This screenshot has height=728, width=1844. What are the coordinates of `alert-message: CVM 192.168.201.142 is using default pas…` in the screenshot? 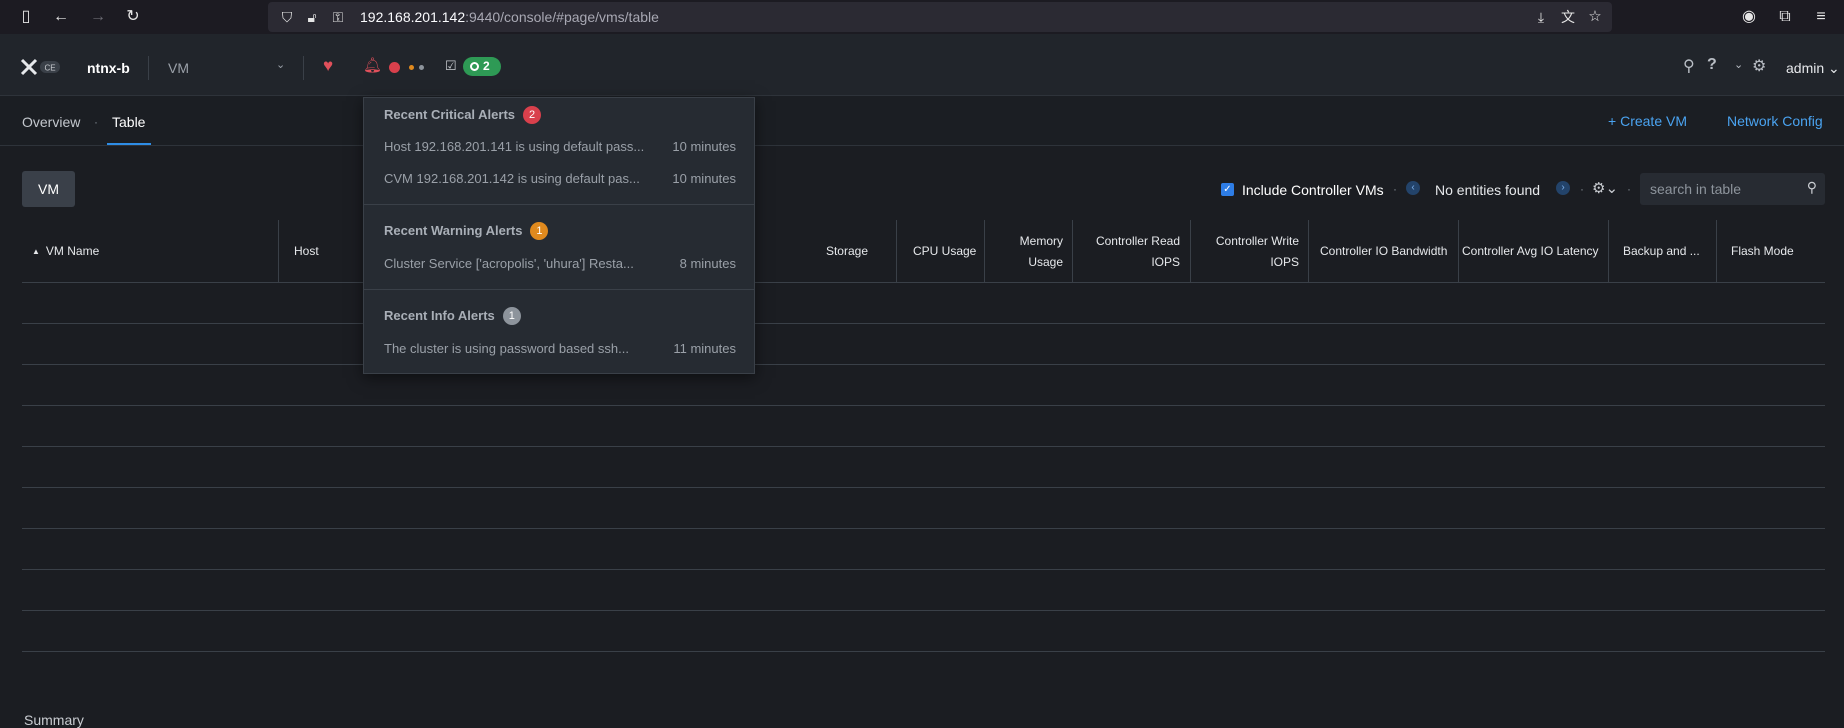 It's located at (512, 178).